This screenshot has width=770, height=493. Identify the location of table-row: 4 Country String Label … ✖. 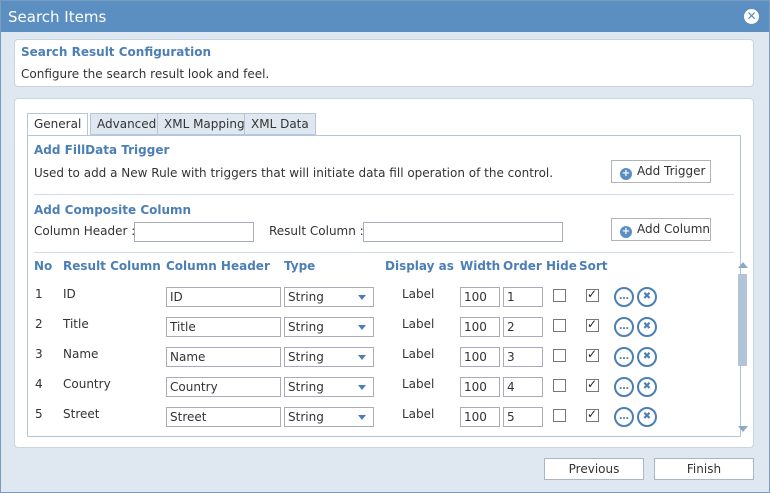
(378, 387).